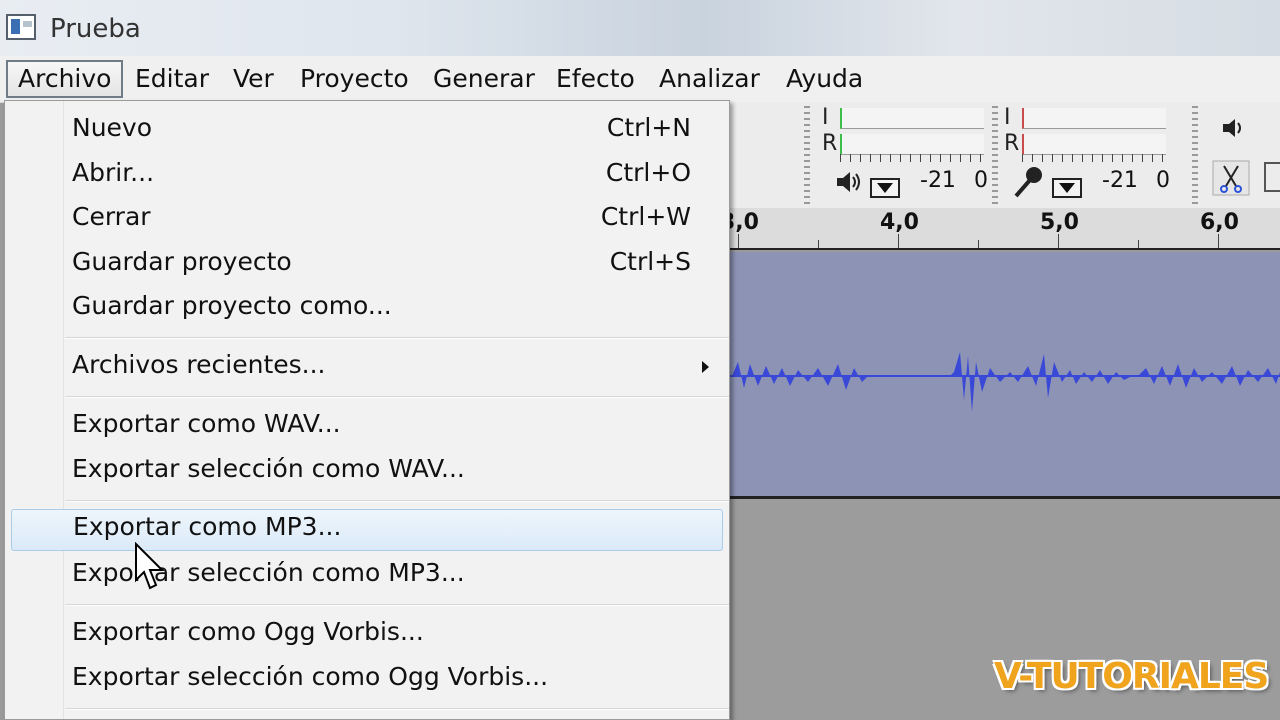  I want to click on menu-analizar: Analizar, so click(709, 79).